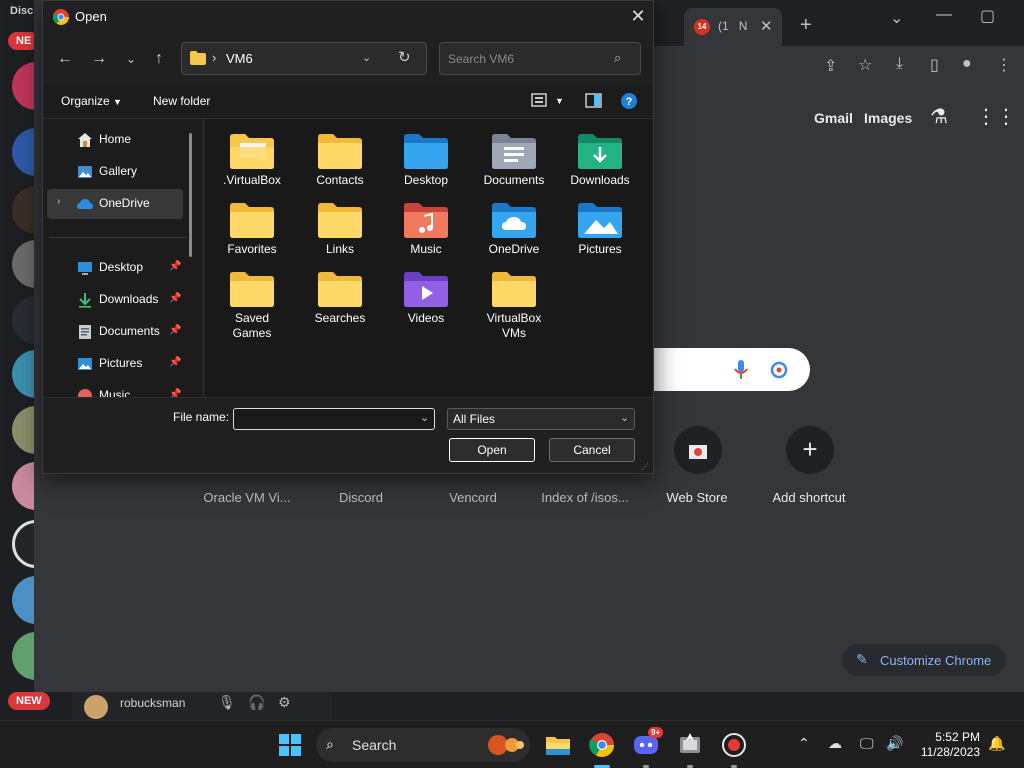 The width and height of the screenshot is (1024, 768). I want to click on folder-icon, so click(198, 58).